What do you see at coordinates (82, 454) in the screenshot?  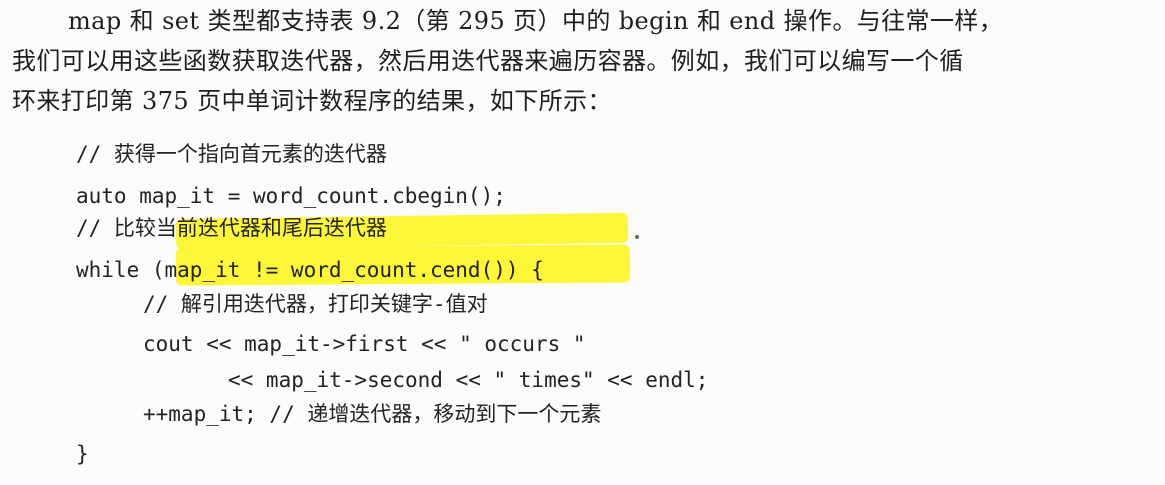 I see `code-line: }` at bounding box center [82, 454].